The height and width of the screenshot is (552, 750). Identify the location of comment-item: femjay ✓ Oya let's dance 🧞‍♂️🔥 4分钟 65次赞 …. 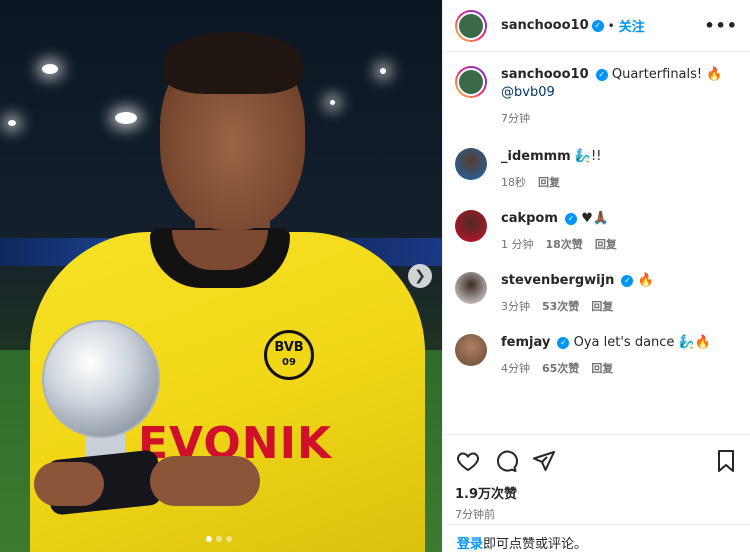
(596, 355).